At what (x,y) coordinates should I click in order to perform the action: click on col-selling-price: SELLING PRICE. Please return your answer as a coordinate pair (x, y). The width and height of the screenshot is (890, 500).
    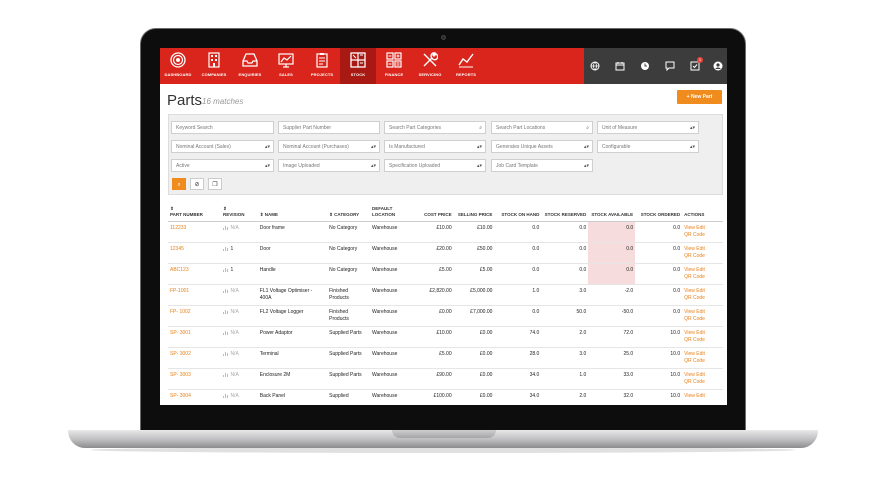
    Looking at the image, I should click on (474, 213).